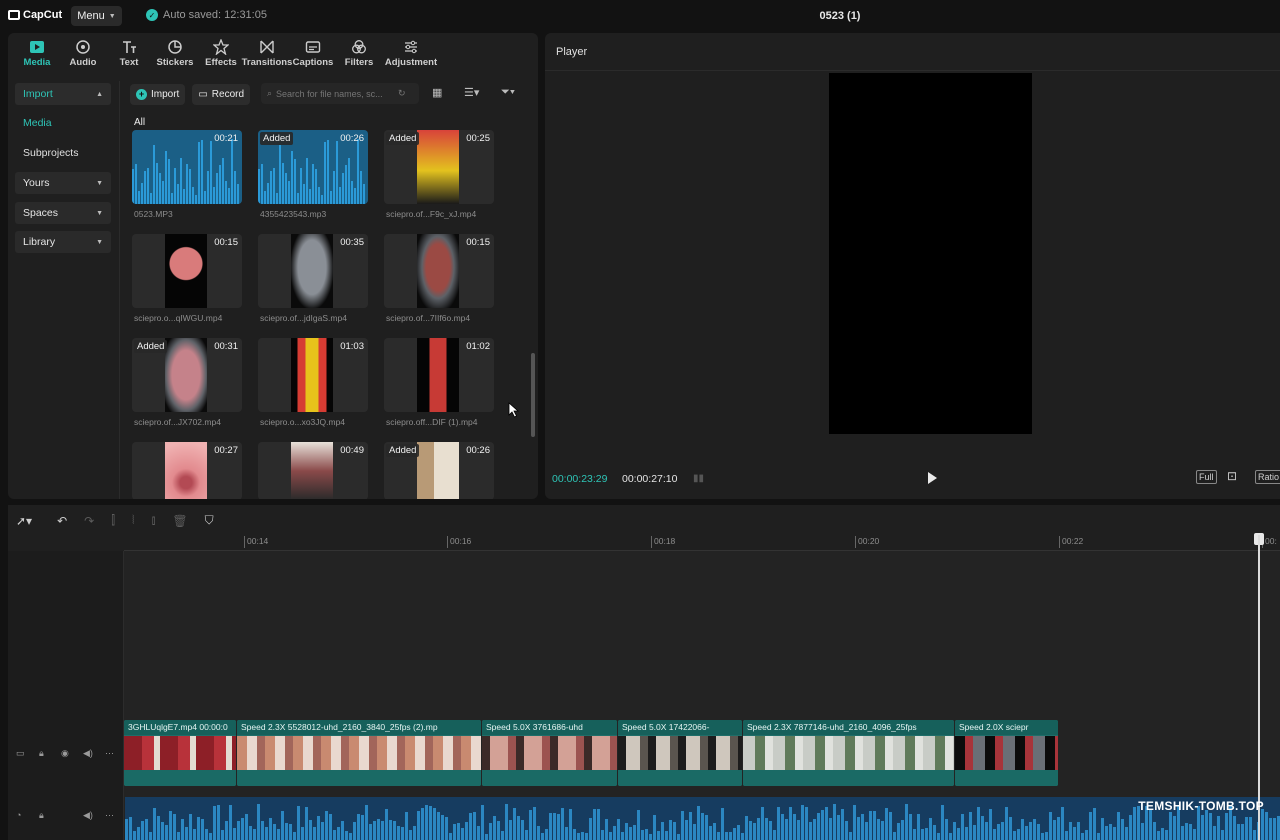  I want to click on tab-label: Stickers, so click(175, 62).